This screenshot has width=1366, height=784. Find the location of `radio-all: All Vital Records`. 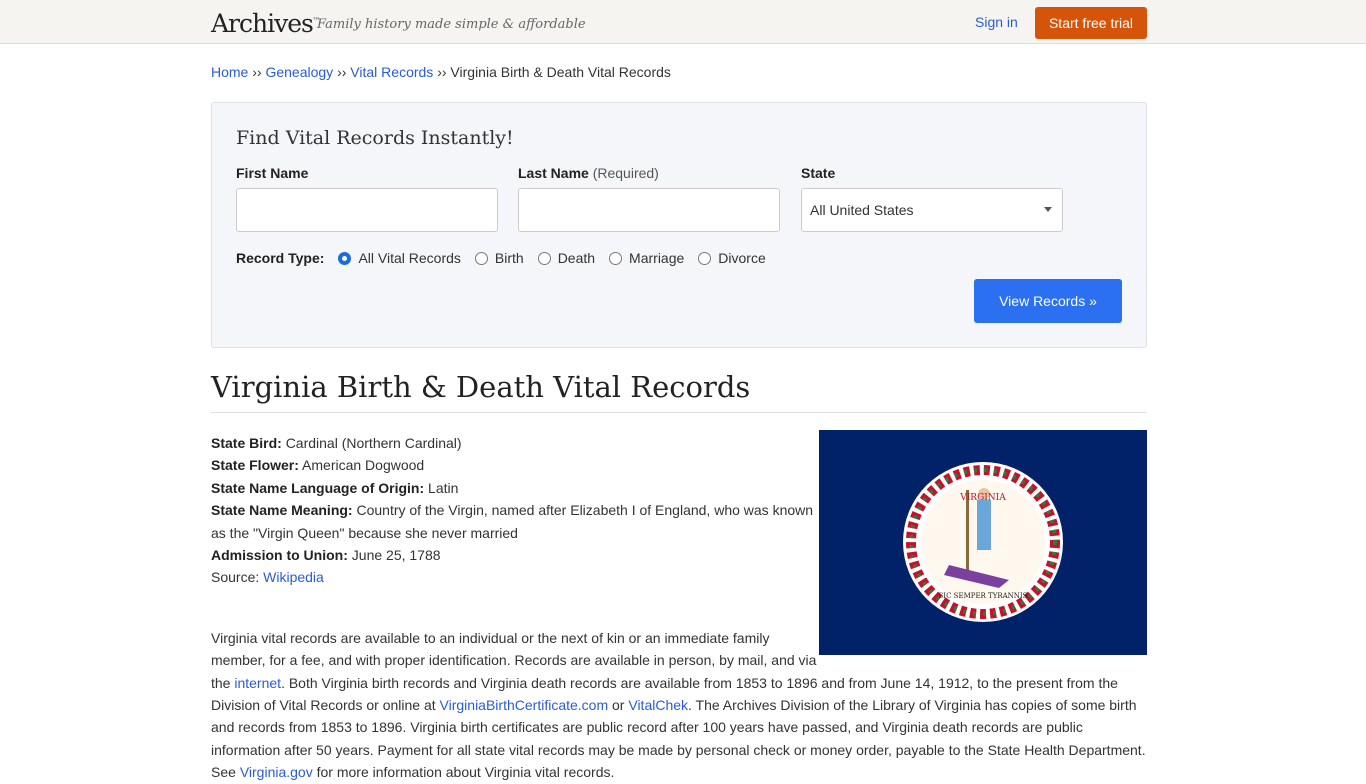

radio-all: All Vital Records is located at coordinates (399, 258).